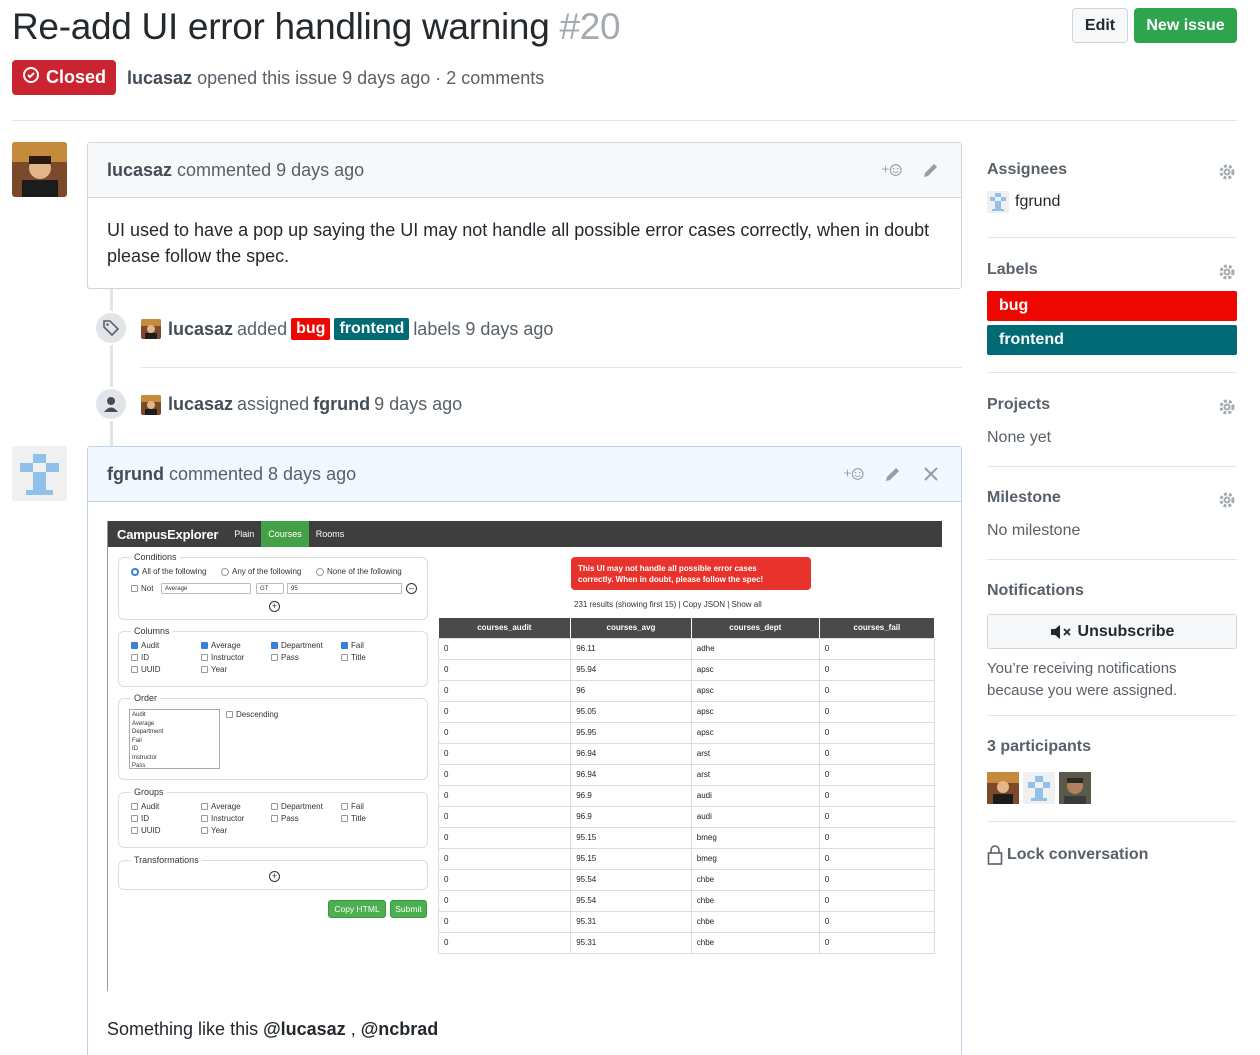  Describe the element at coordinates (341, 404) in the screenshot. I see `event-target-link: fgrund` at that location.